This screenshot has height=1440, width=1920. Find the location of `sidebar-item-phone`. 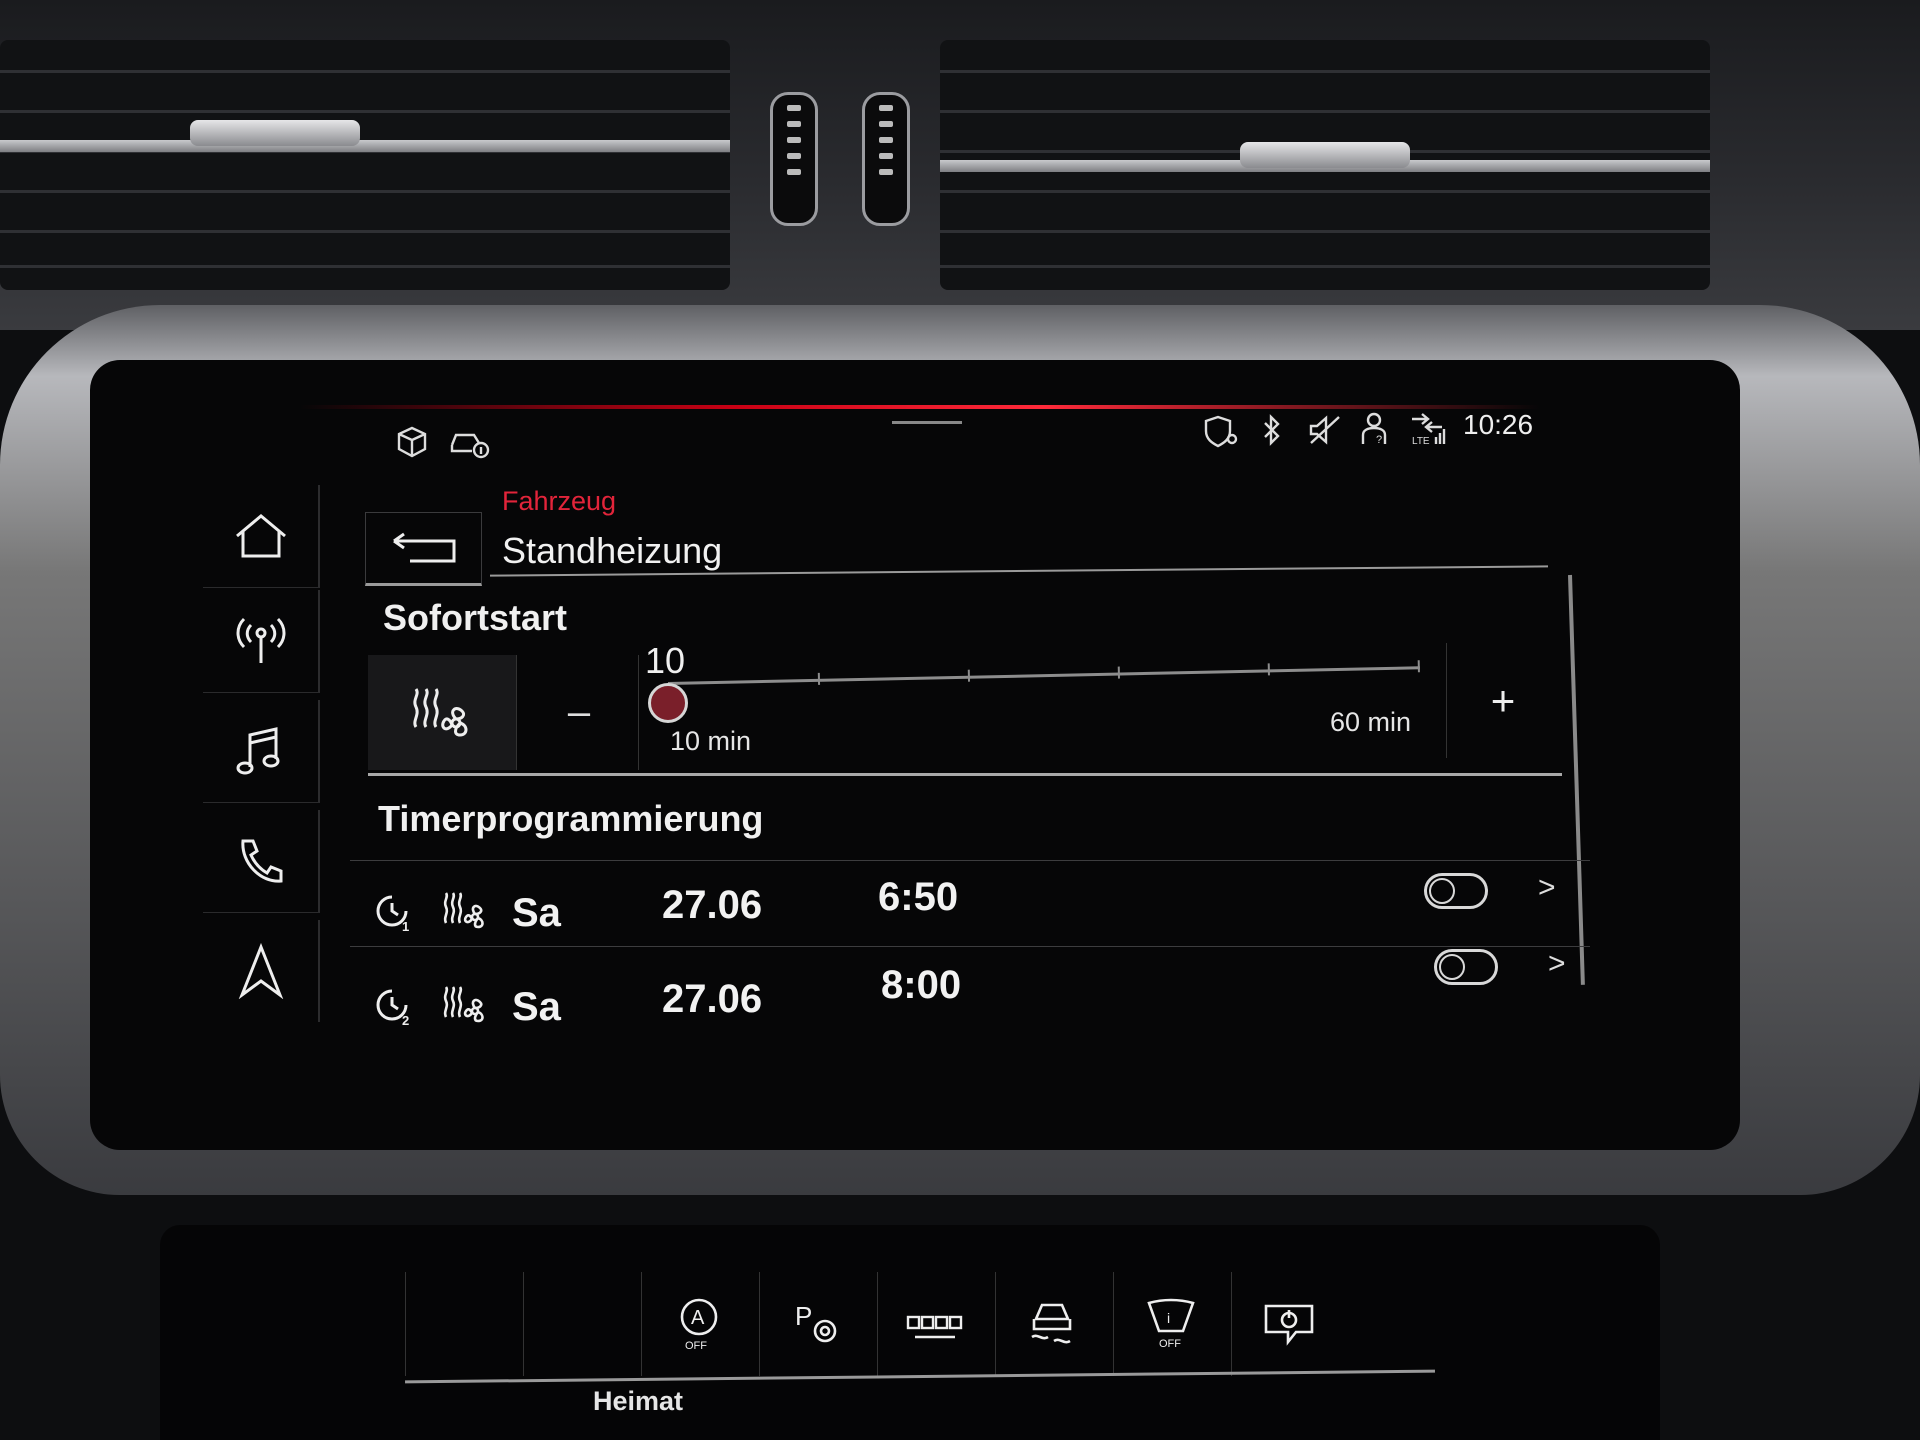

sidebar-item-phone is located at coordinates (261, 861).